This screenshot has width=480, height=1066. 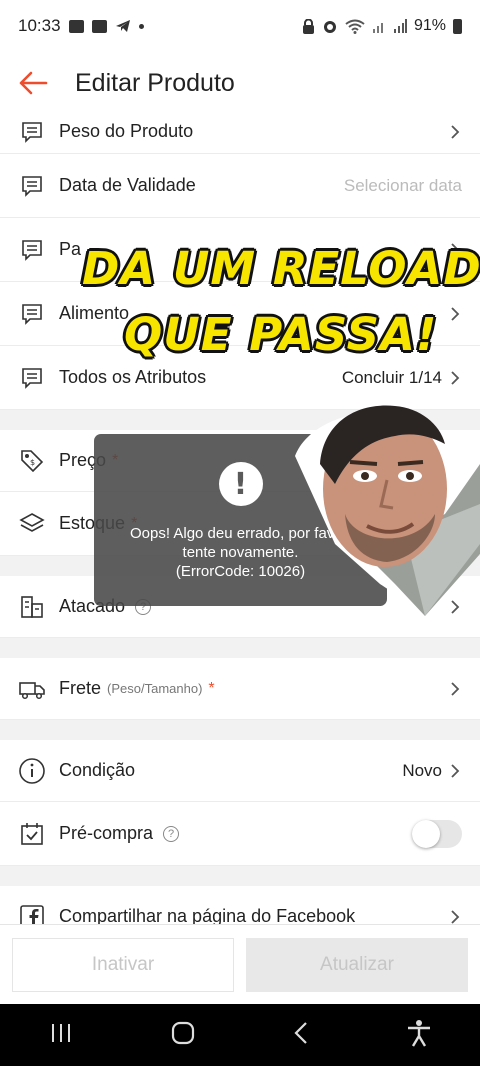 I want to click on atualizar-button: Atualizar, so click(x=357, y=964).